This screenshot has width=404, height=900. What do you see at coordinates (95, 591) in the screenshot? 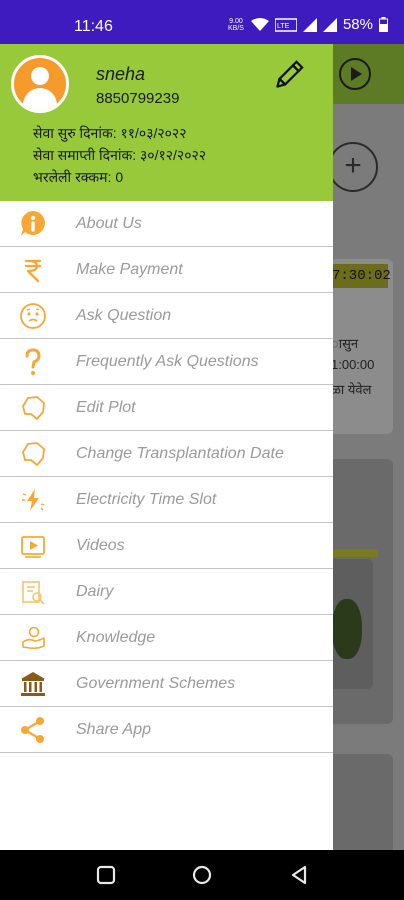
I see `menu-item-label: Dairy` at bounding box center [95, 591].